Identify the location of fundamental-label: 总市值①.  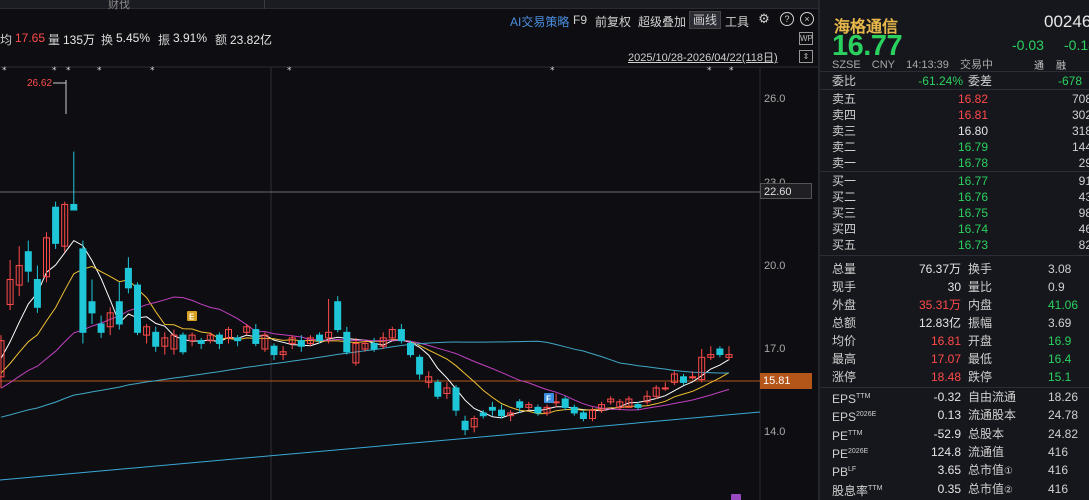
(990, 470).